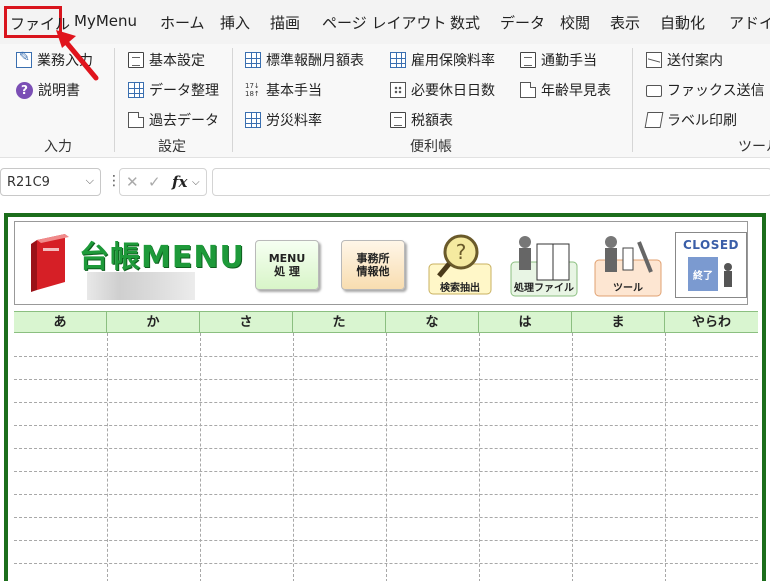  I want to click on tab-data: データ, so click(522, 22).